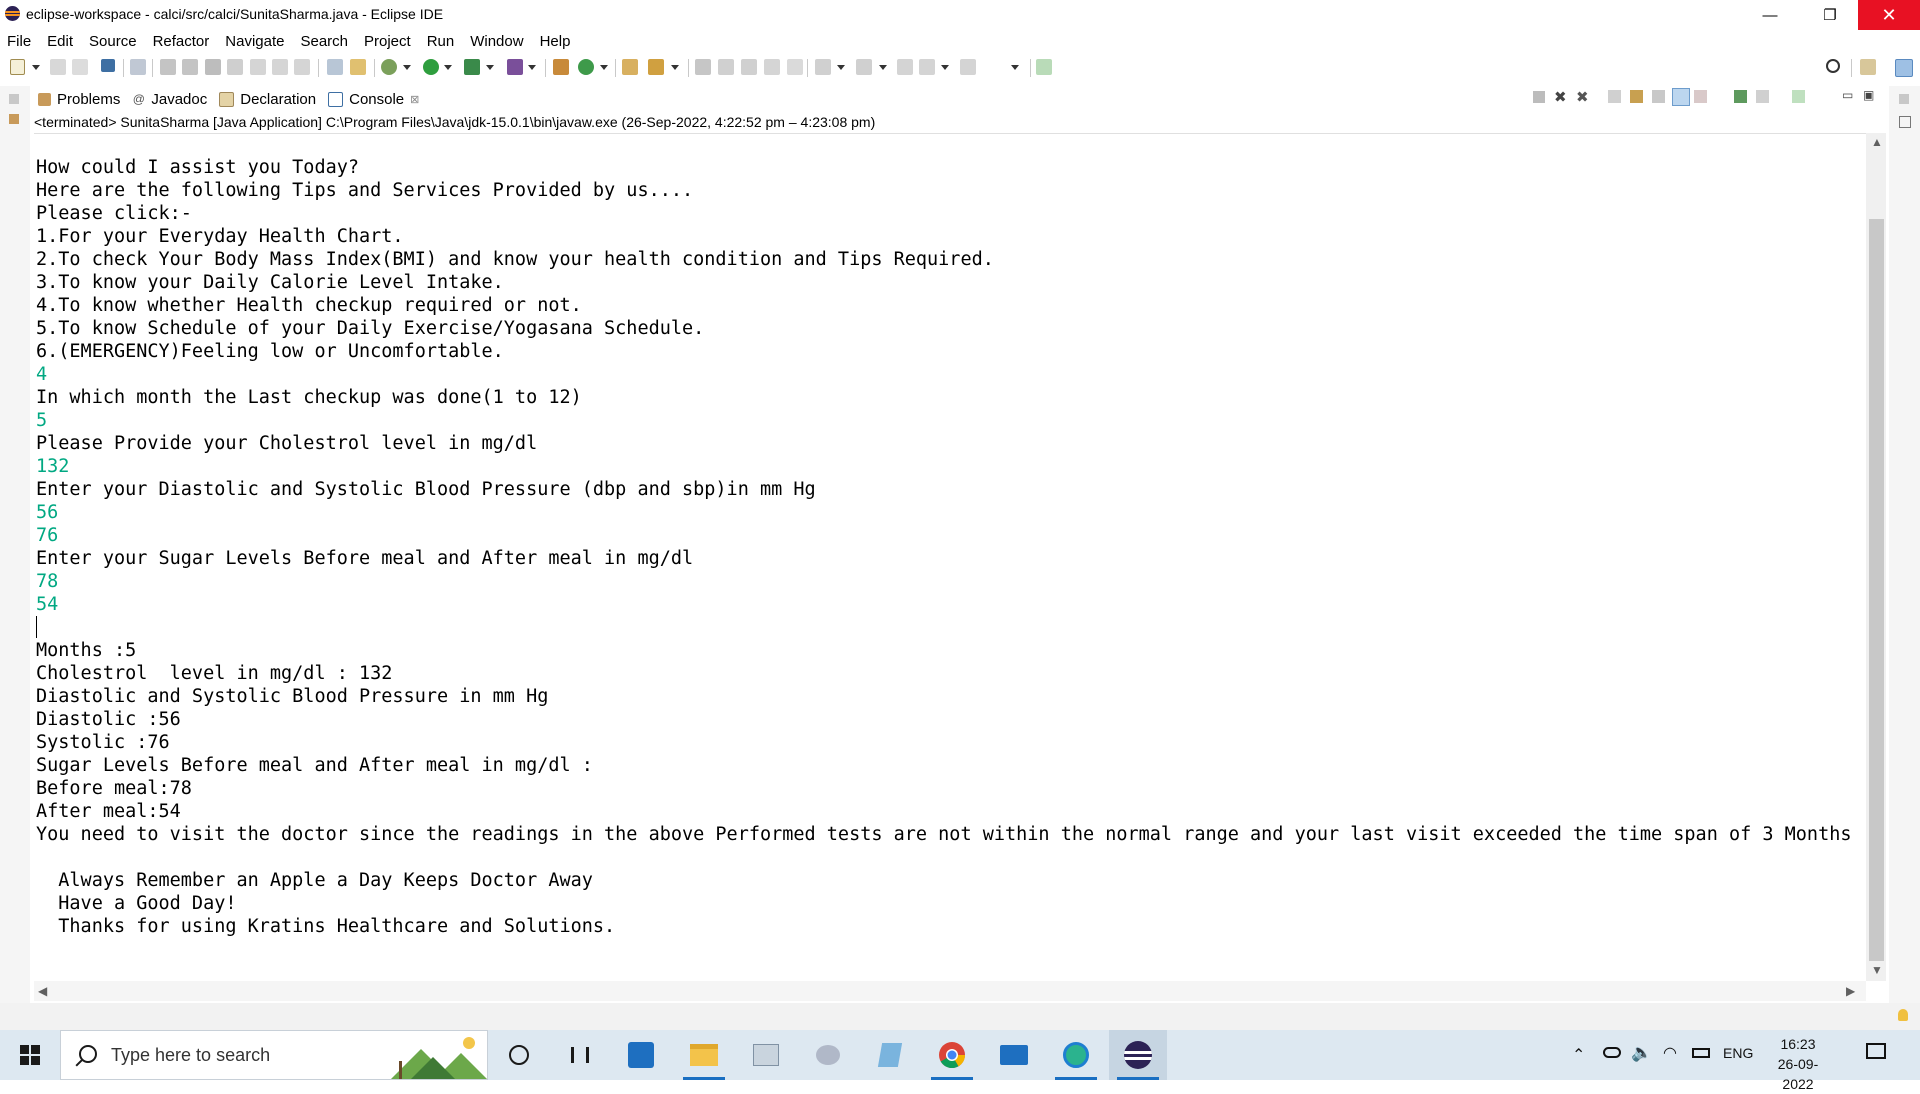  I want to click on show-hidden-icons-icon: ⌃, so click(1578, 1055).